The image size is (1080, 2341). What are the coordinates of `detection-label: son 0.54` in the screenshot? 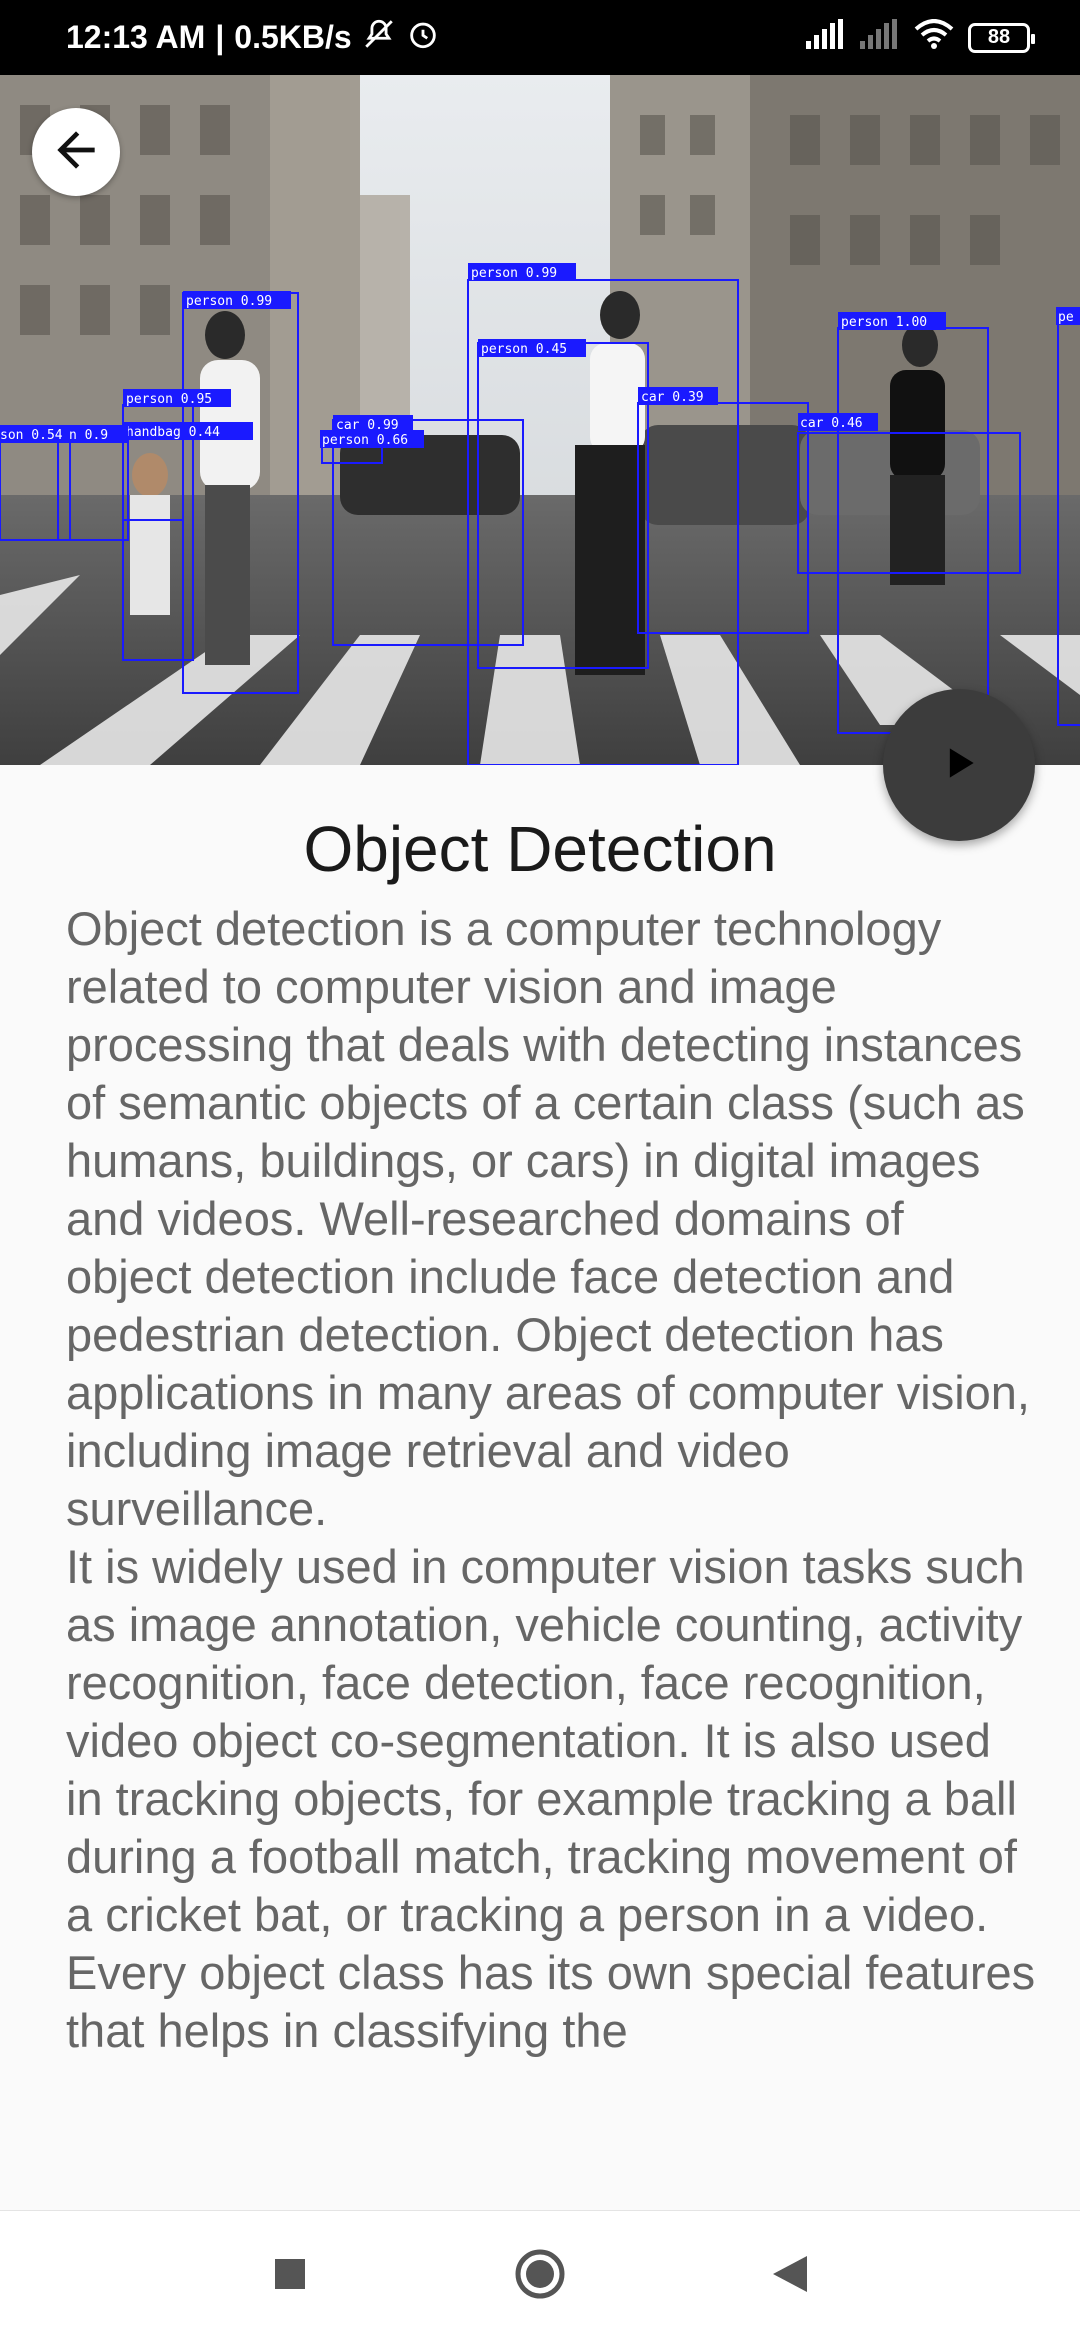 It's located at (31, 435).